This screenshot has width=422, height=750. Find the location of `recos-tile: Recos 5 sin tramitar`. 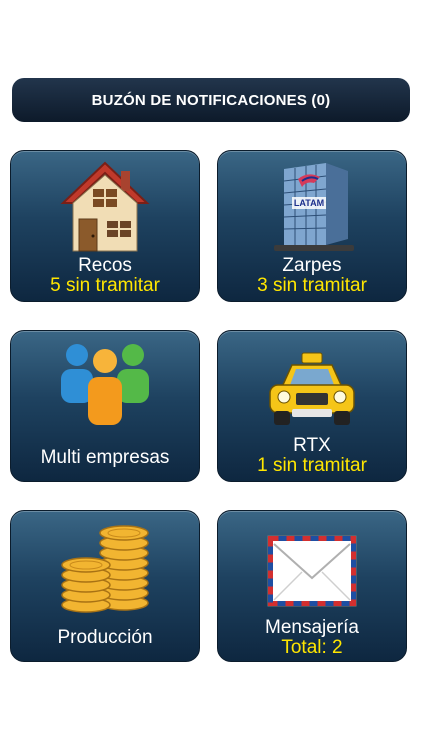

recos-tile: Recos 5 sin tramitar is located at coordinates (105, 226).